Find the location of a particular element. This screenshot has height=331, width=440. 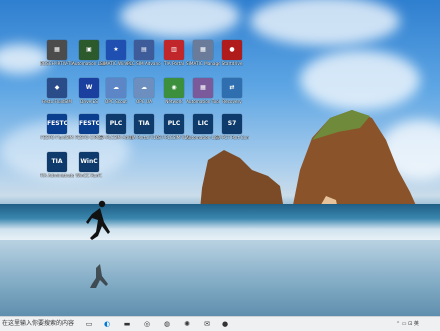

desktop-icon-7-icon: ● is located at coordinates (232, 50).